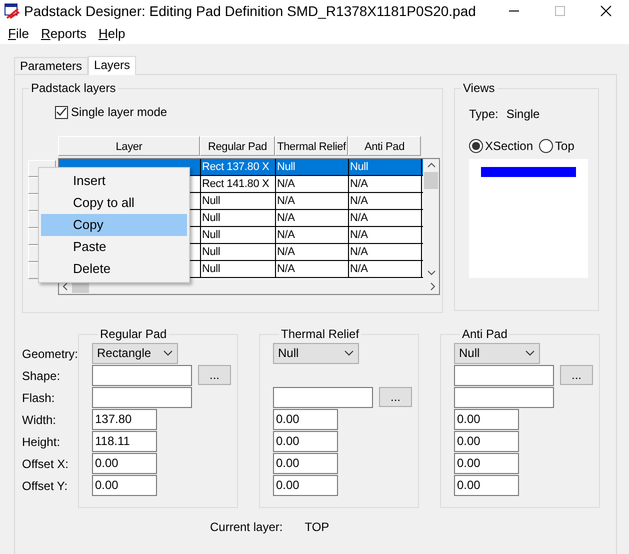 The width and height of the screenshot is (629, 554). I want to click on input-field: 137.80, so click(124, 419).